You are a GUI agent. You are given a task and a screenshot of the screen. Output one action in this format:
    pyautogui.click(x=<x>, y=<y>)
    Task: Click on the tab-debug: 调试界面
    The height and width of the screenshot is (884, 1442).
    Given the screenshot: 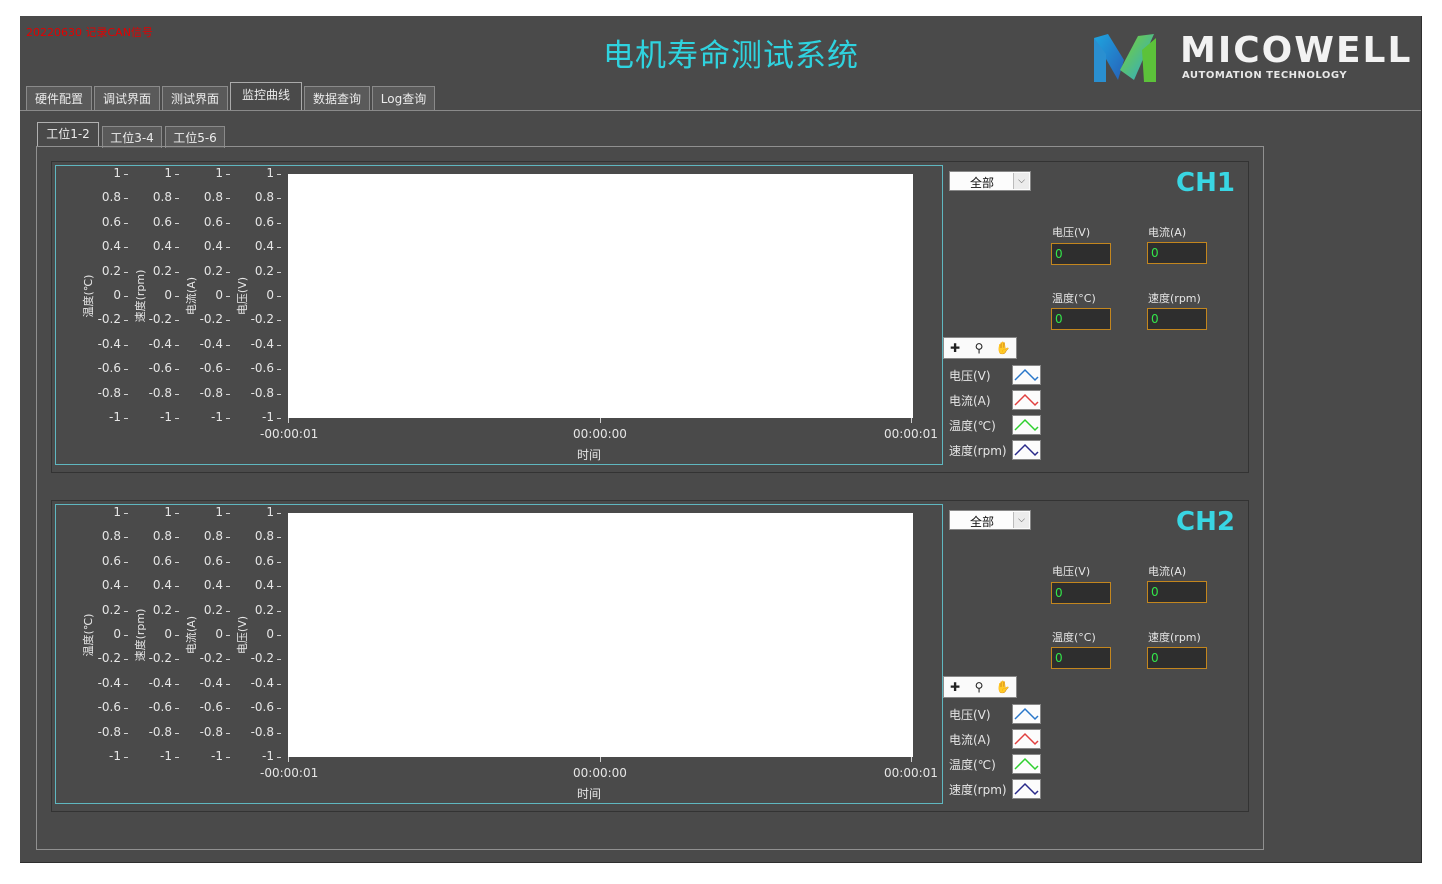 What is the action you would take?
    pyautogui.click(x=127, y=98)
    